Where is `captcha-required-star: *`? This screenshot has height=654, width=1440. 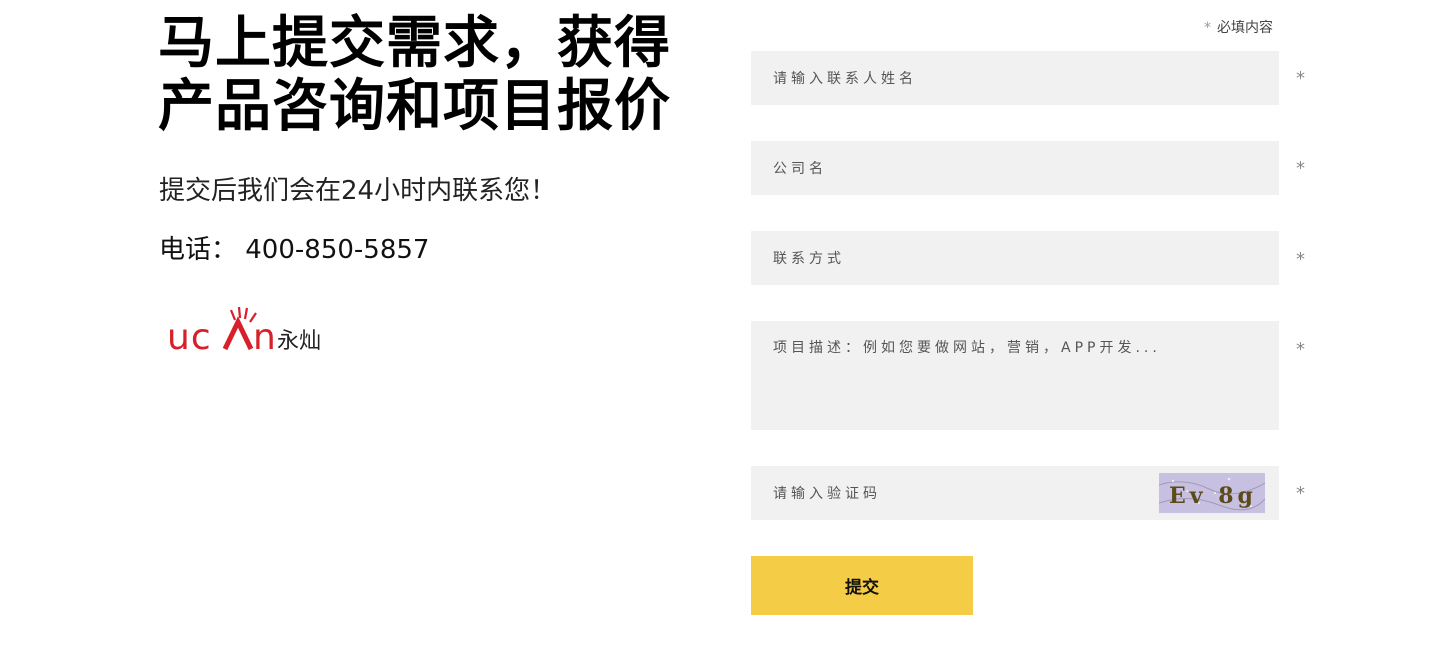 captcha-required-star: * is located at coordinates (1300, 493).